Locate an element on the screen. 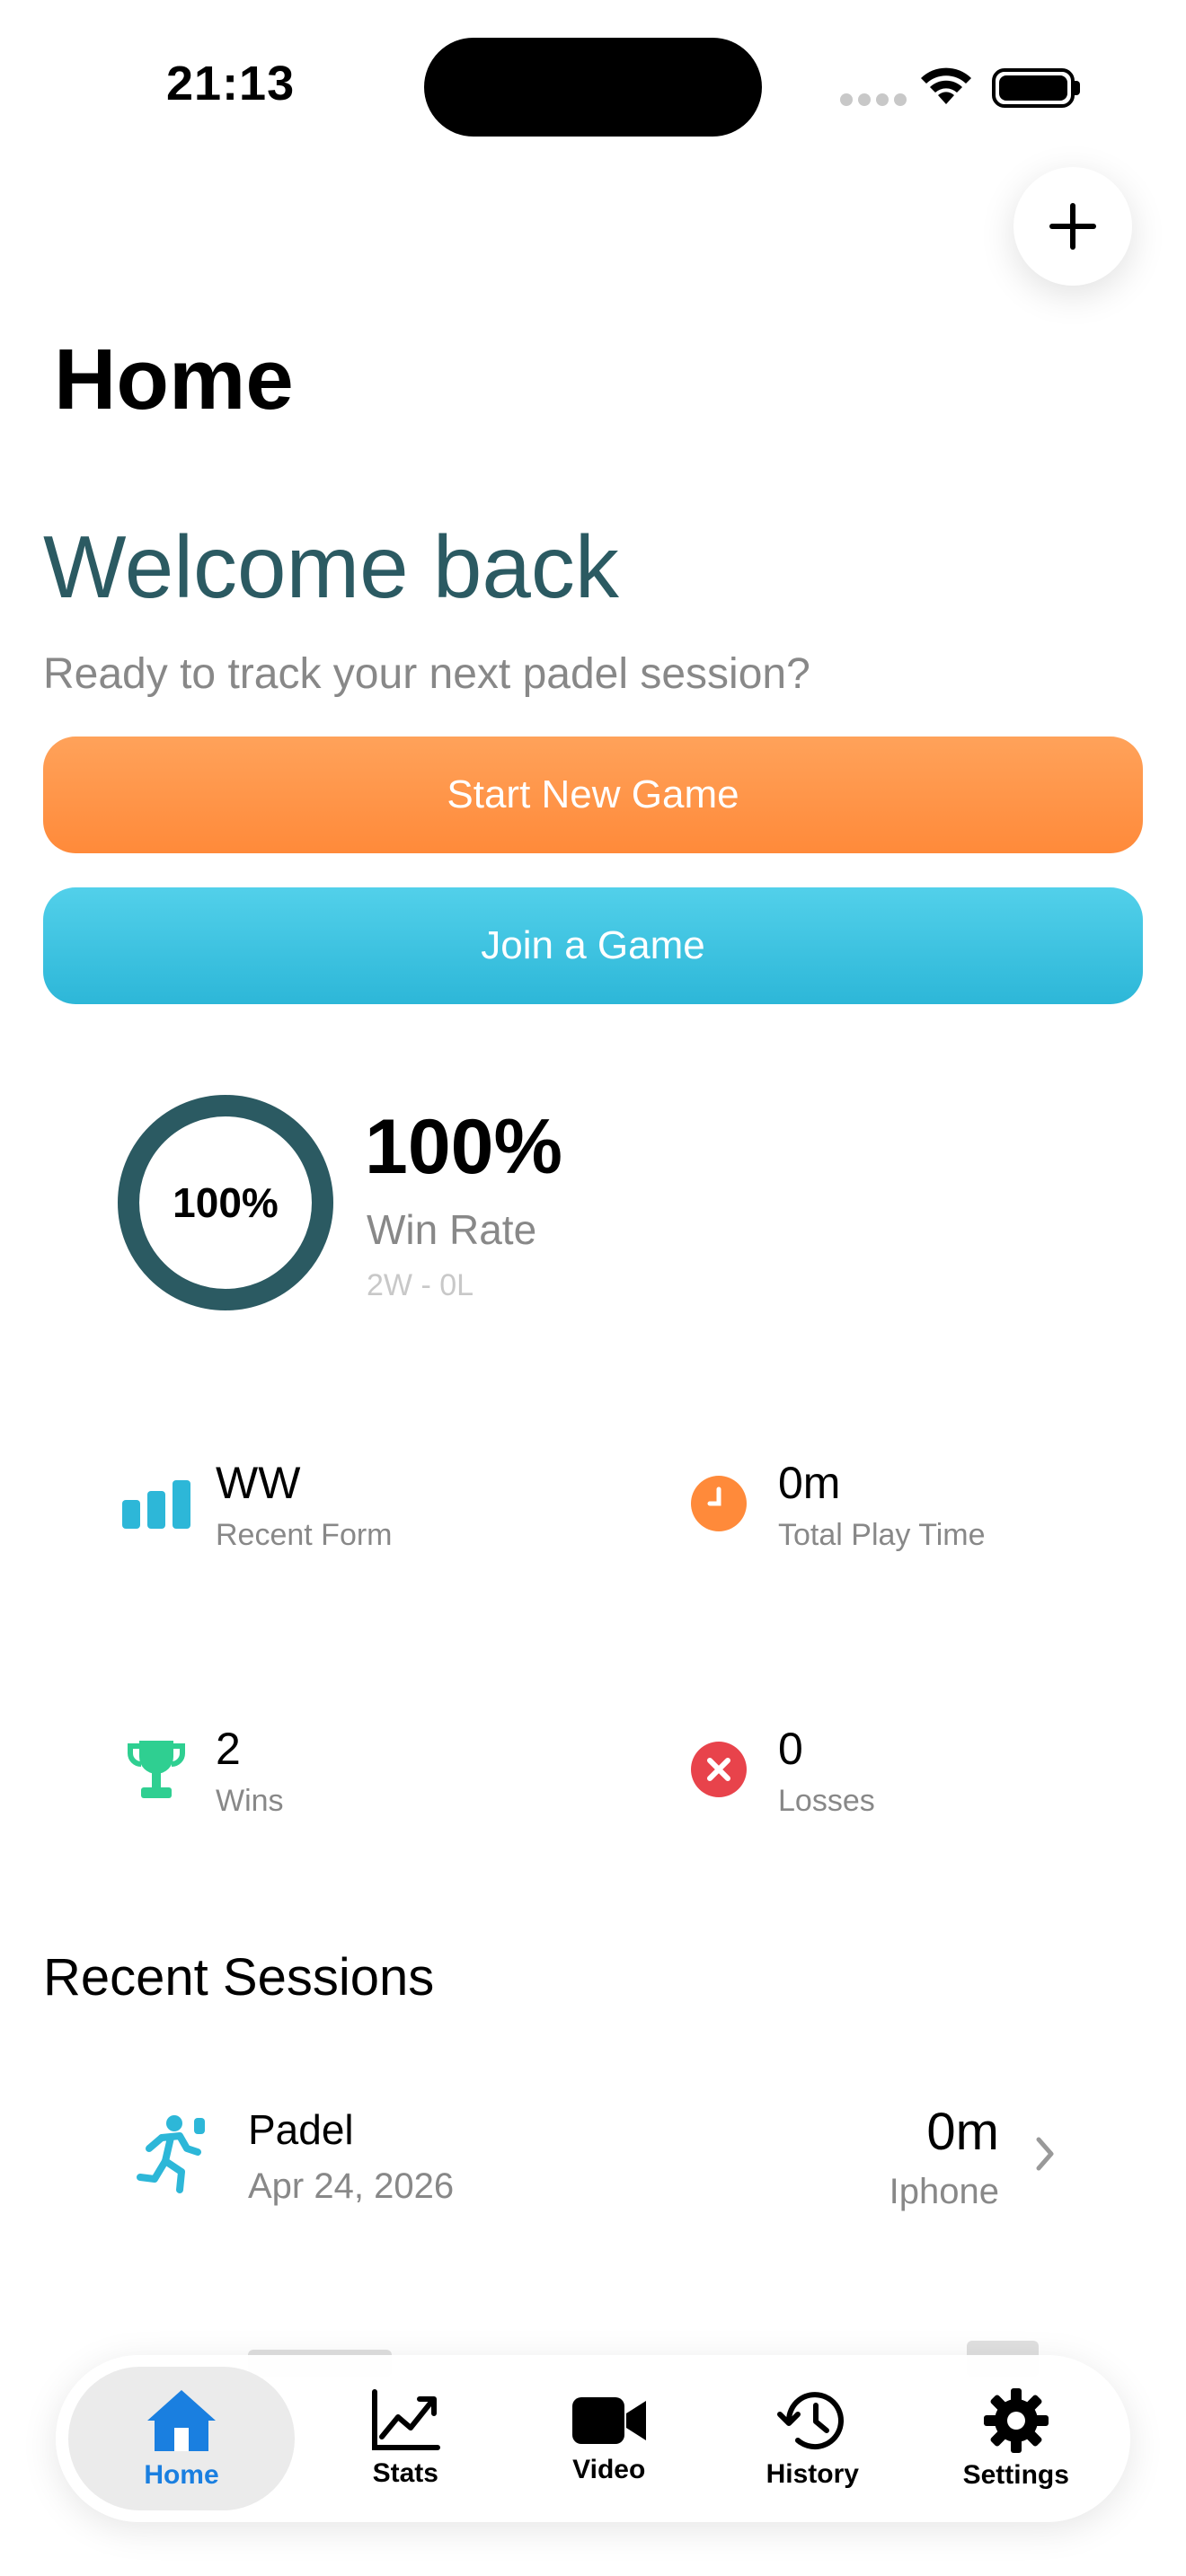 Image resolution: width=1186 pixels, height=2576 pixels. recent-sessions-title: Recent Sessions is located at coordinates (239, 1977).